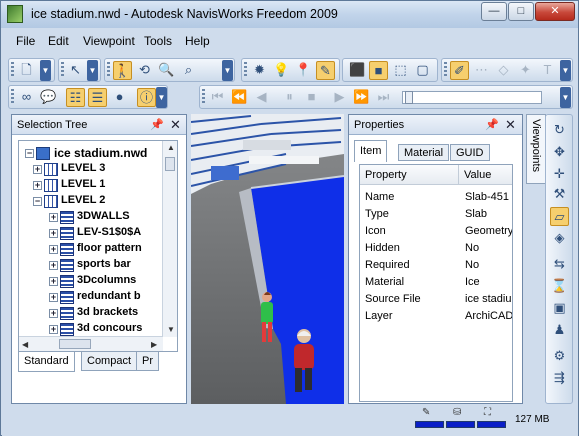  What do you see at coordinates (154, 344) in the screenshot?
I see `scroll-right-icon: ▶` at bounding box center [154, 344].